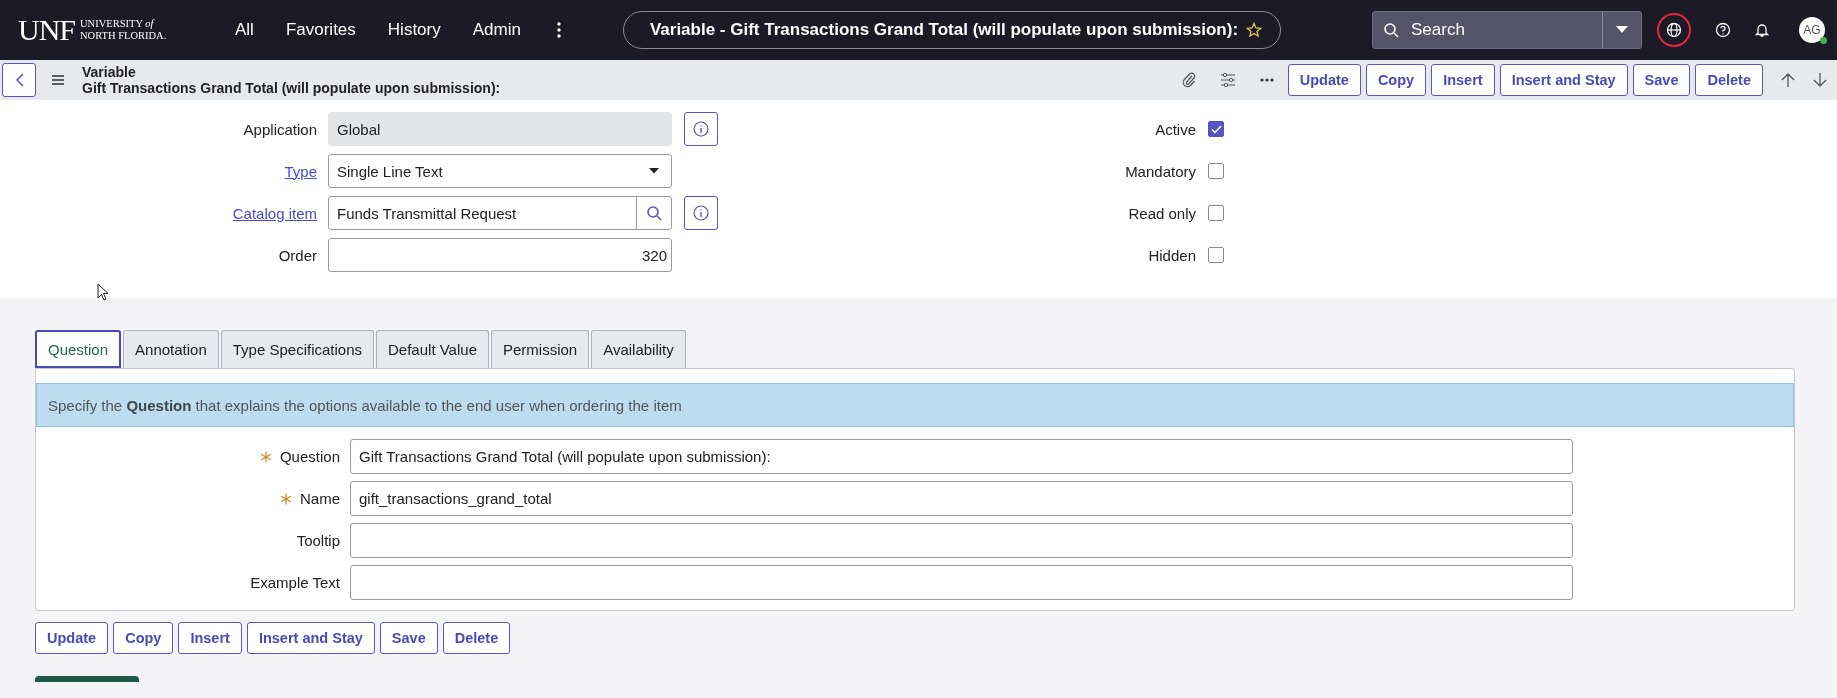 The width and height of the screenshot is (1837, 698). I want to click on user-initials: AG, so click(1812, 30).